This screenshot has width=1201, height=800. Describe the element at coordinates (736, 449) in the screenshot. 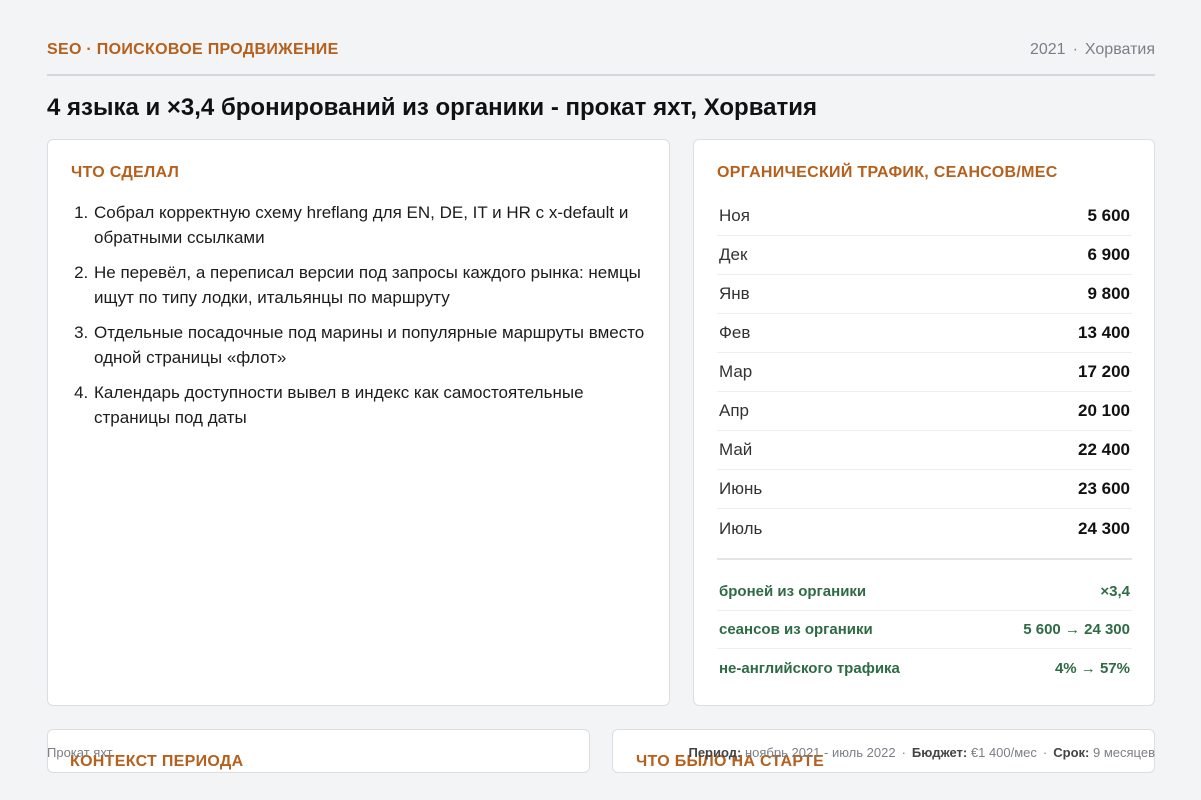

I see `month-cell: Май` at that location.